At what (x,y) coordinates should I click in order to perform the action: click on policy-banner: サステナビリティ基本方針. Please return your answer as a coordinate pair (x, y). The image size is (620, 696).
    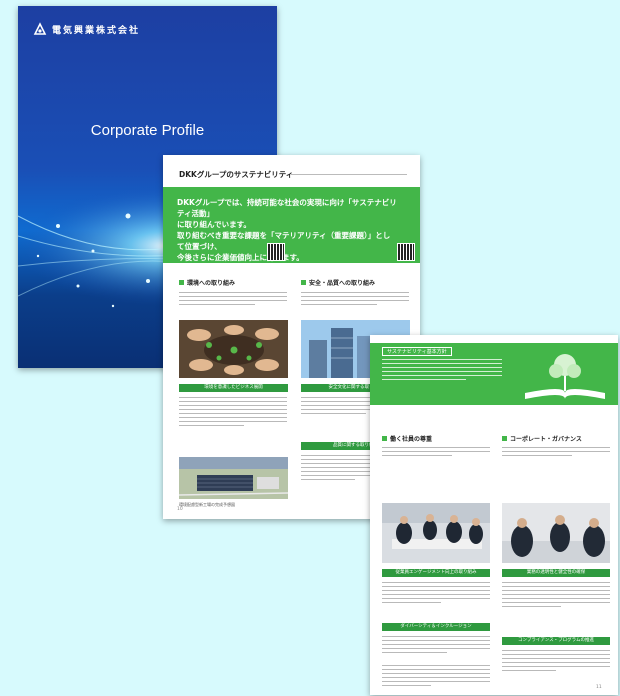
    Looking at the image, I should click on (494, 374).